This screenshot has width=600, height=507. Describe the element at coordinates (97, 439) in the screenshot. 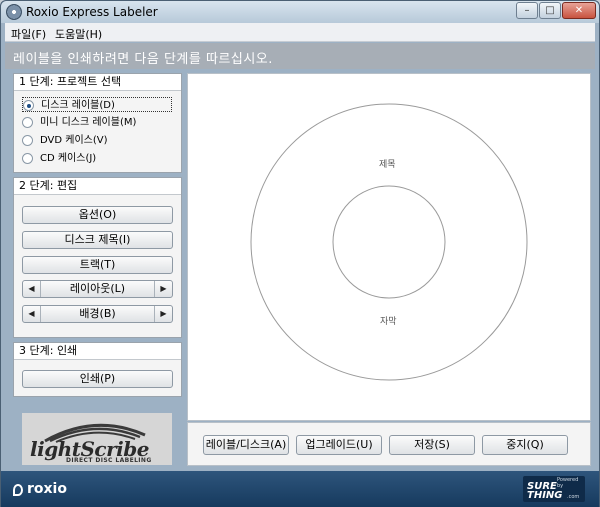

I see `lightscribe-logo: lightScribe DIRECT DISC LABELING` at that location.